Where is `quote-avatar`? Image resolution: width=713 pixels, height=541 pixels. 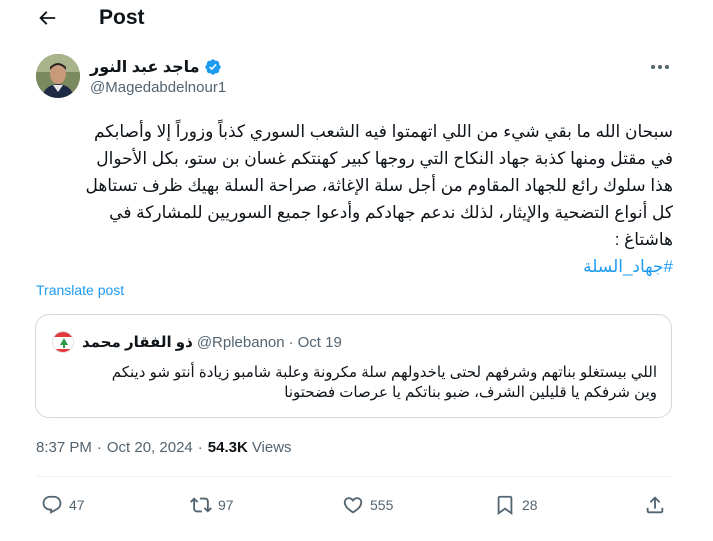
quote-avatar is located at coordinates (63, 342).